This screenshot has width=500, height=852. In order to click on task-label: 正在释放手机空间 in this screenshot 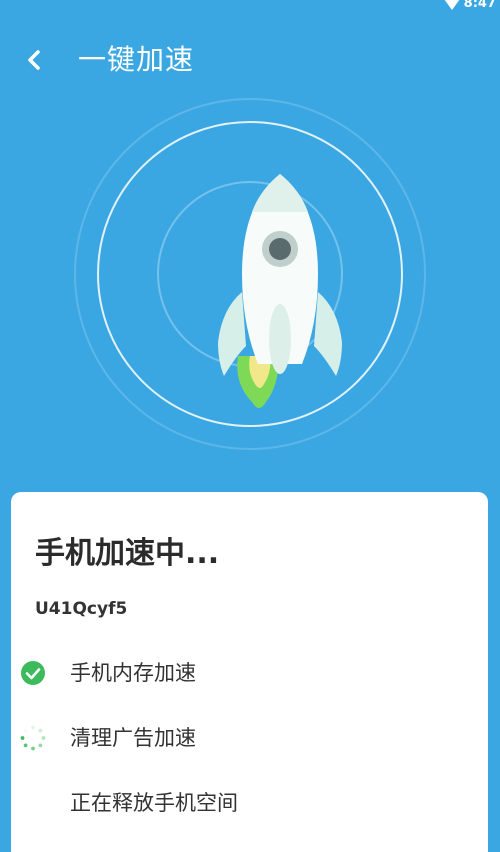, I will do `click(154, 803)`.